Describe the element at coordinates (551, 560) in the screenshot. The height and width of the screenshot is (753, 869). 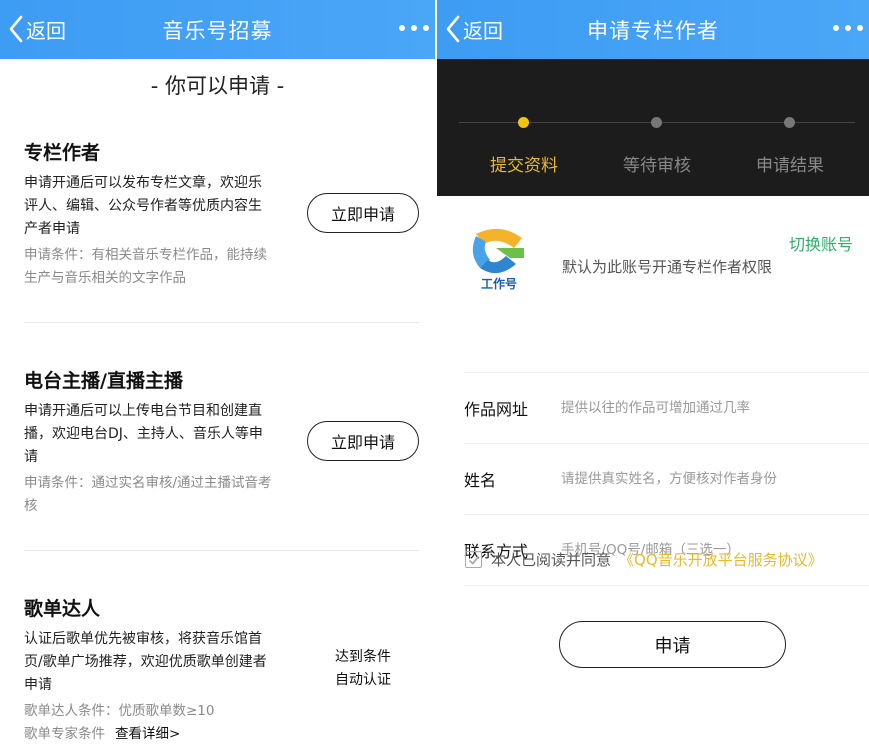
I see `agreement-text: 本人已阅读并同意` at that location.